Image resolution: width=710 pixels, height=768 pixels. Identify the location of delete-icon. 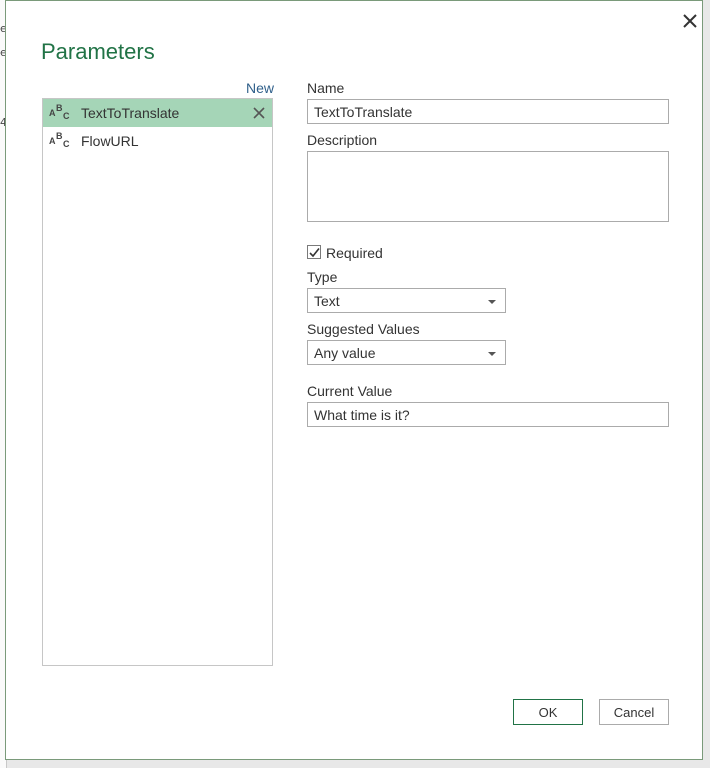
(259, 113).